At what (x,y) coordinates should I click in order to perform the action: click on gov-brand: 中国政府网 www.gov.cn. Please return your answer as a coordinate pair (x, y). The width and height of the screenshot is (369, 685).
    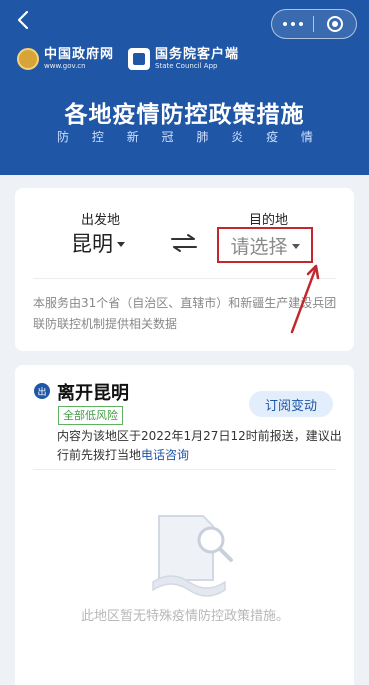
    Looking at the image, I should click on (79, 58).